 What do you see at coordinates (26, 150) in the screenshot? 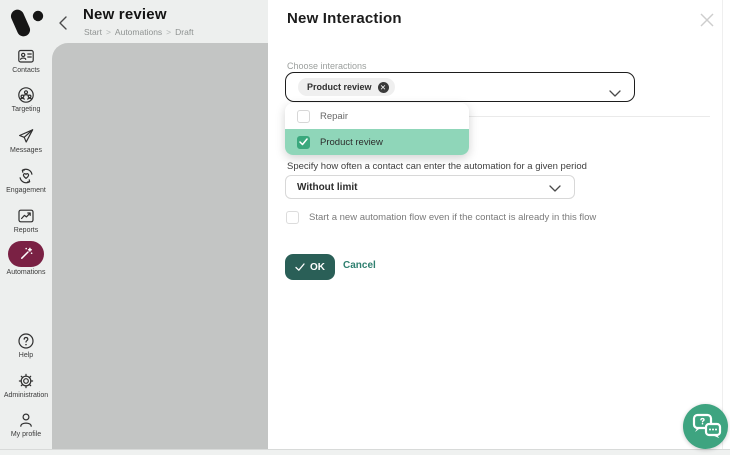
I see `sidebar-item-label: Messages` at bounding box center [26, 150].